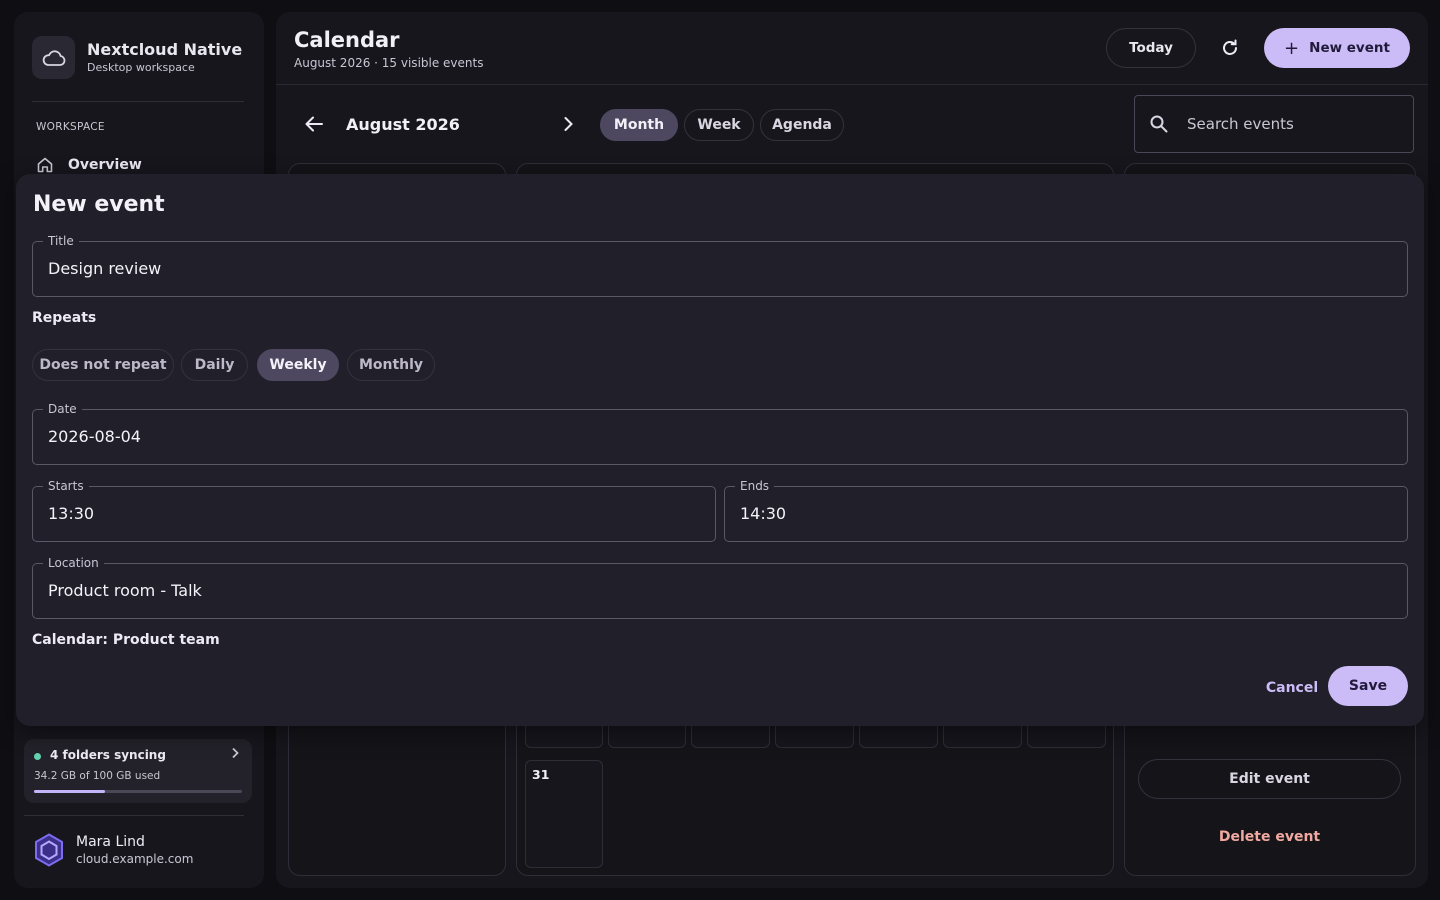 The width and height of the screenshot is (1440, 900). What do you see at coordinates (1066, 510) in the screenshot?
I see `ends-field: Ends 14:30` at bounding box center [1066, 510].